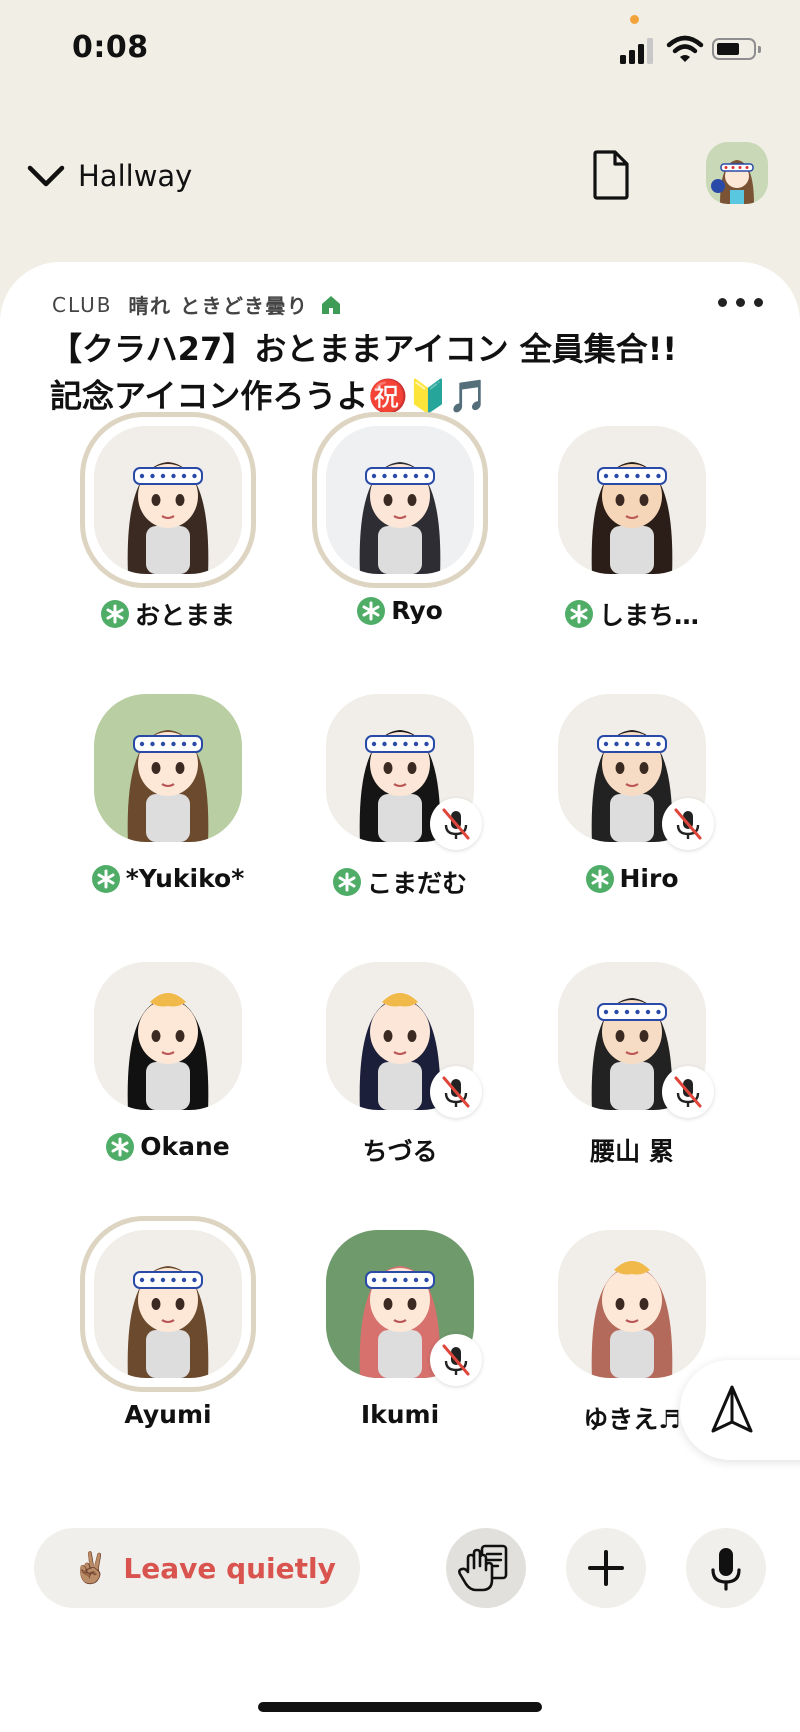  I want to click on profile-avatar, so click(737, 173).